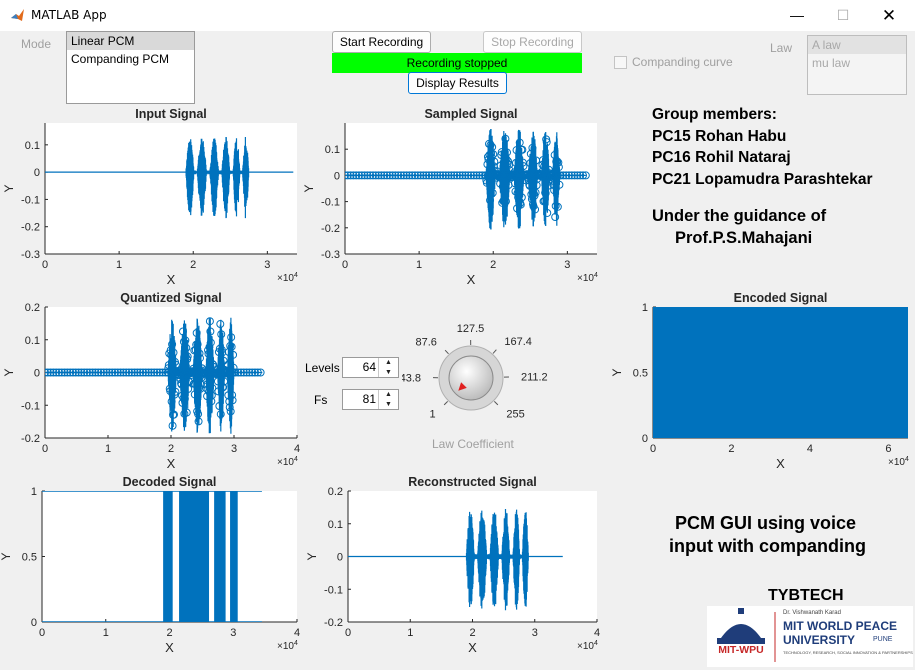 The height and width of the screenshot is (670, 915). What do you see at coordinates (840, 626) in the screenshot?
I see `logo-name-line-1: MIT WORLD PEACE` at bounding box center [840, 626].